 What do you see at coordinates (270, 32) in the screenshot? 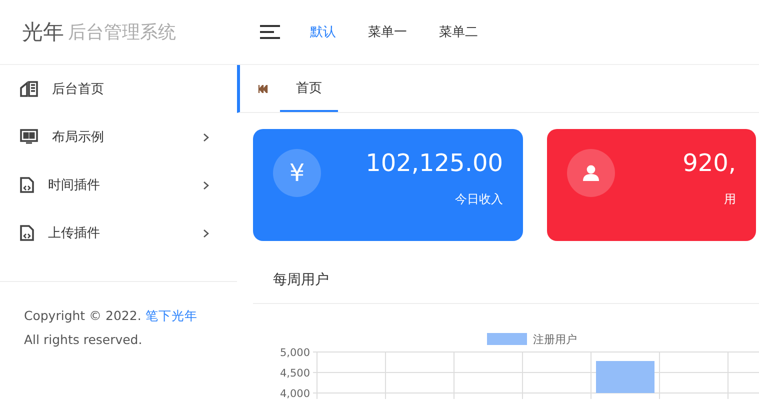
I see `menu-icon` at bounding box center [270, 32].